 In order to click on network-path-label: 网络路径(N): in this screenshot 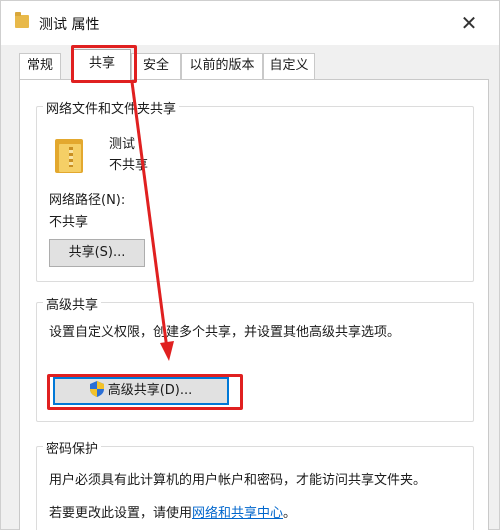, I will do `click(87, 200)`.